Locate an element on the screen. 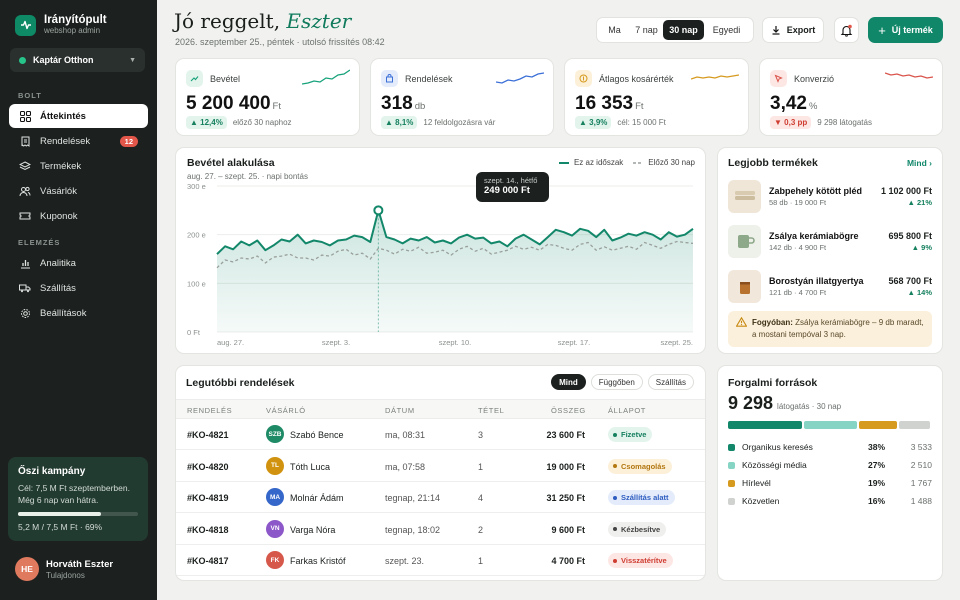 The width and height of the screenshot is (960, 600). new-product-button: + Új termék is located at coordinates (905, 30).